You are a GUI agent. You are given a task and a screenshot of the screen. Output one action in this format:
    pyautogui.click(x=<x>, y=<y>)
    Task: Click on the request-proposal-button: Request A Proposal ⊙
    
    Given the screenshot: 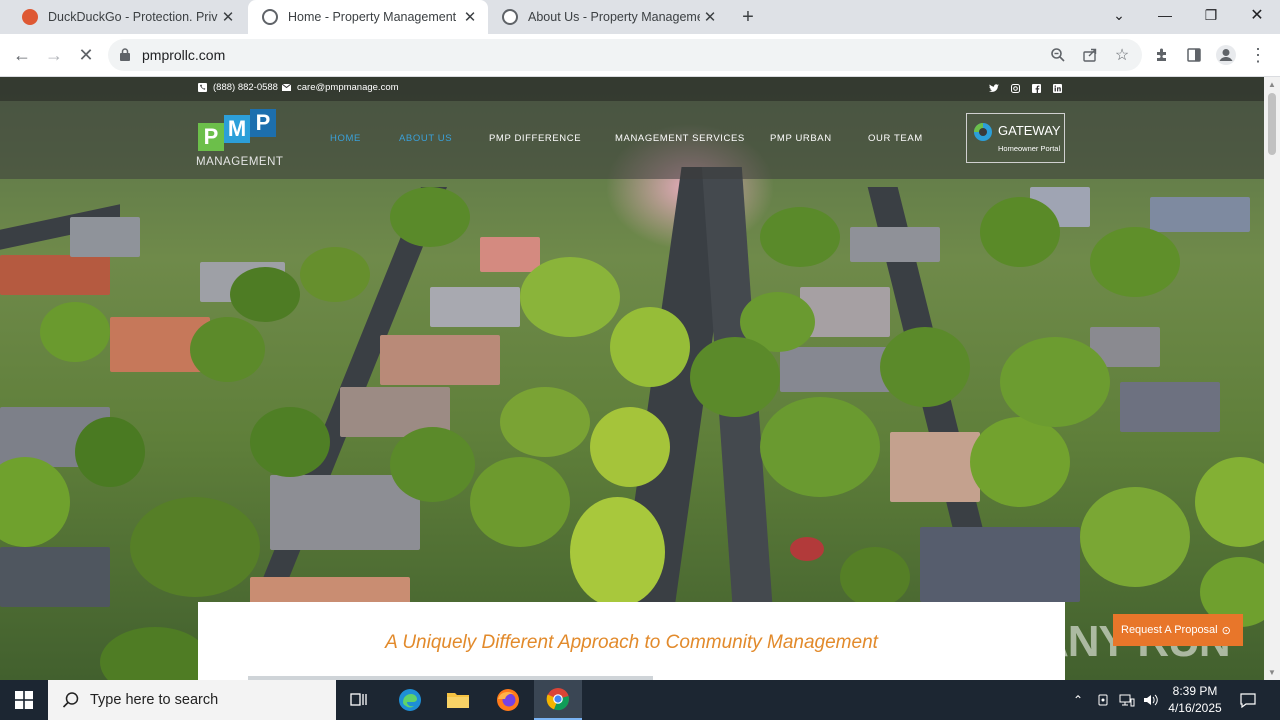 What is the action you would take?
    pyautogui.click(x=1178, y=630)
    